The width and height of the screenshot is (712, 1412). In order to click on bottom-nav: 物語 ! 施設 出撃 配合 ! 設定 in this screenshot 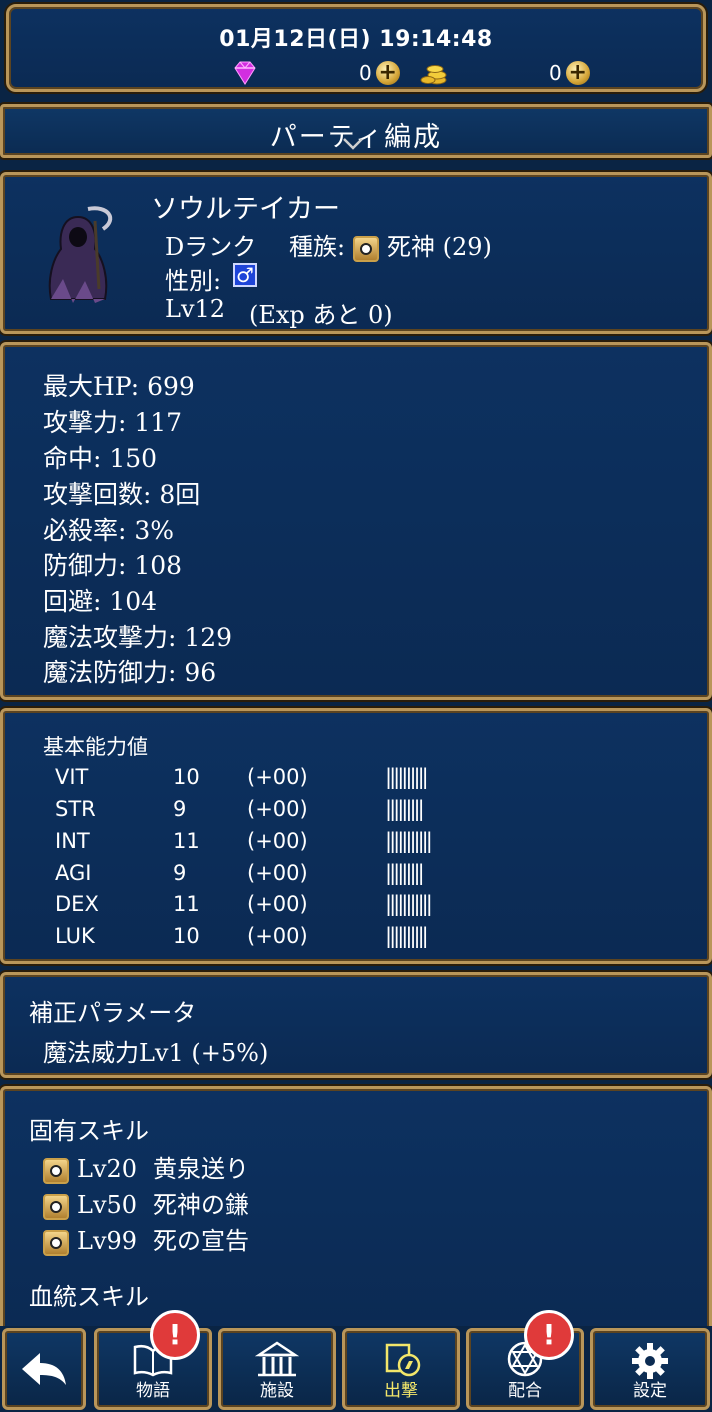, I will do `click(356, 1361)`.